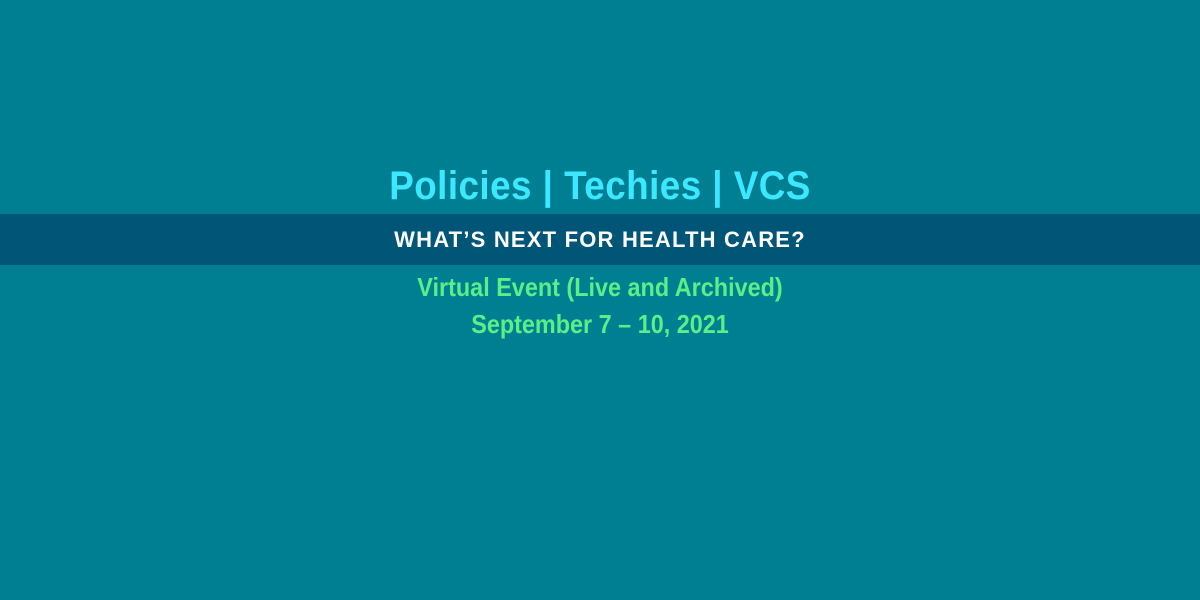  I want to click on tagline: WHAT’S NEXT FOR HEALTH CARE?, so click(600, 239).